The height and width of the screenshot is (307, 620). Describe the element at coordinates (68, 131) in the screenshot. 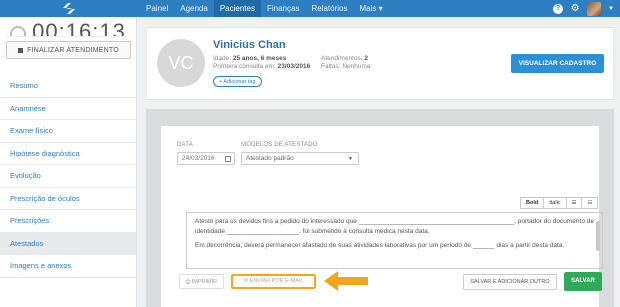

I see `sidebar-item-exame-fisico: Exame físico` at that location.